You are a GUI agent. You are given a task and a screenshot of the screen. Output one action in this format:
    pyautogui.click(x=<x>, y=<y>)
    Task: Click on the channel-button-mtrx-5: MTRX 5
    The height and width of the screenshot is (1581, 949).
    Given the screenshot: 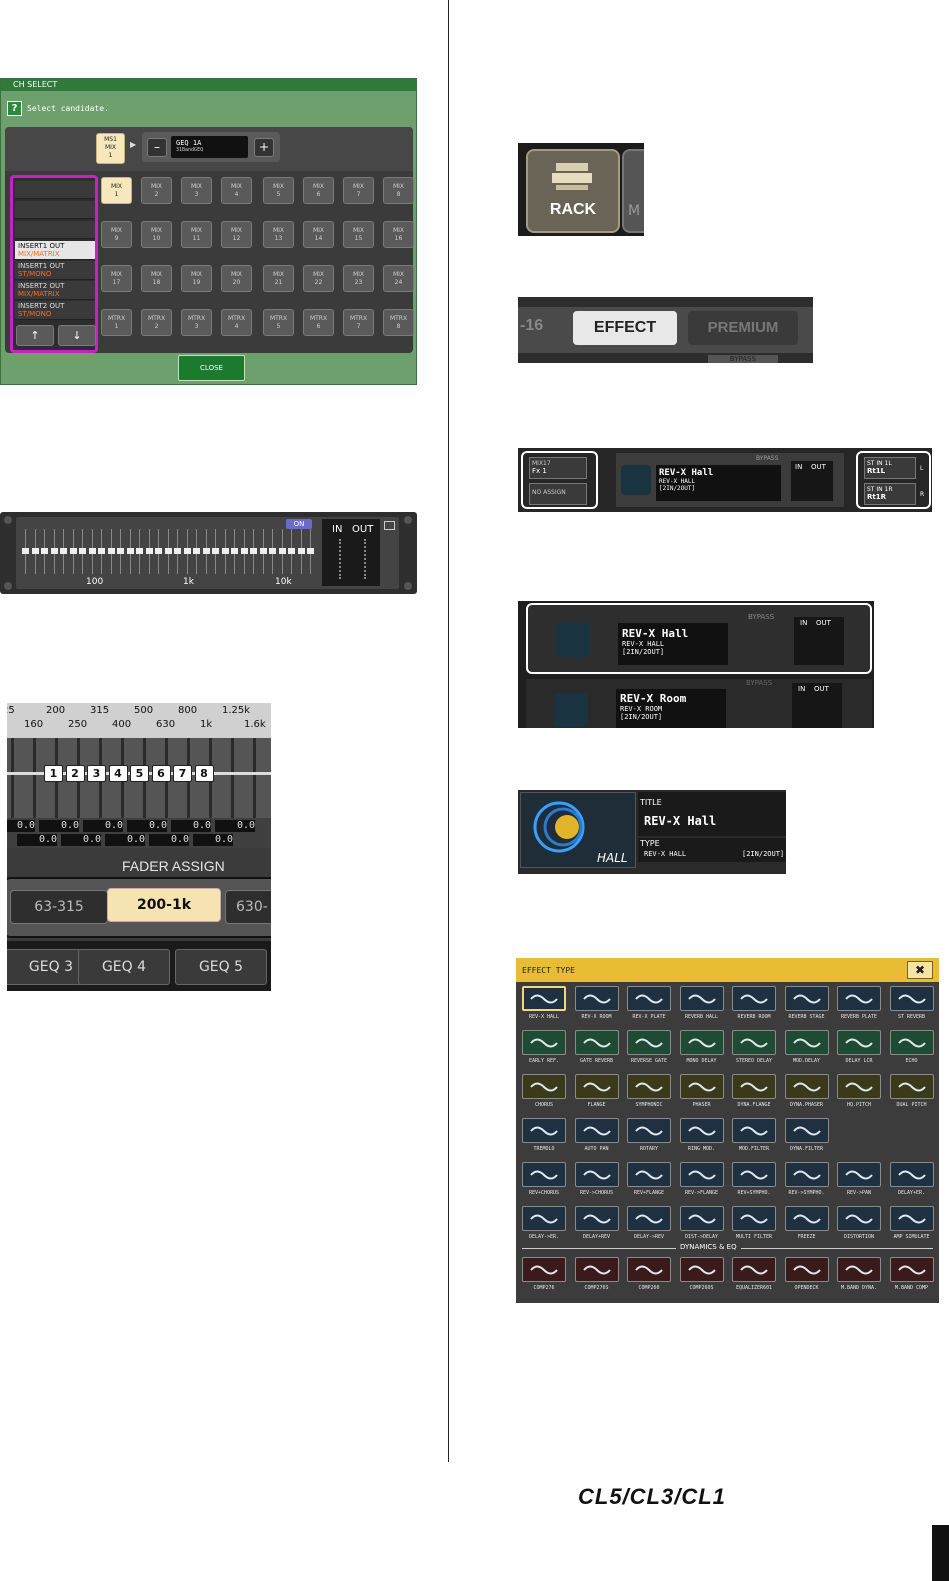 What is the action you would take?
    pyautogui.click(x=278, y=322)
    